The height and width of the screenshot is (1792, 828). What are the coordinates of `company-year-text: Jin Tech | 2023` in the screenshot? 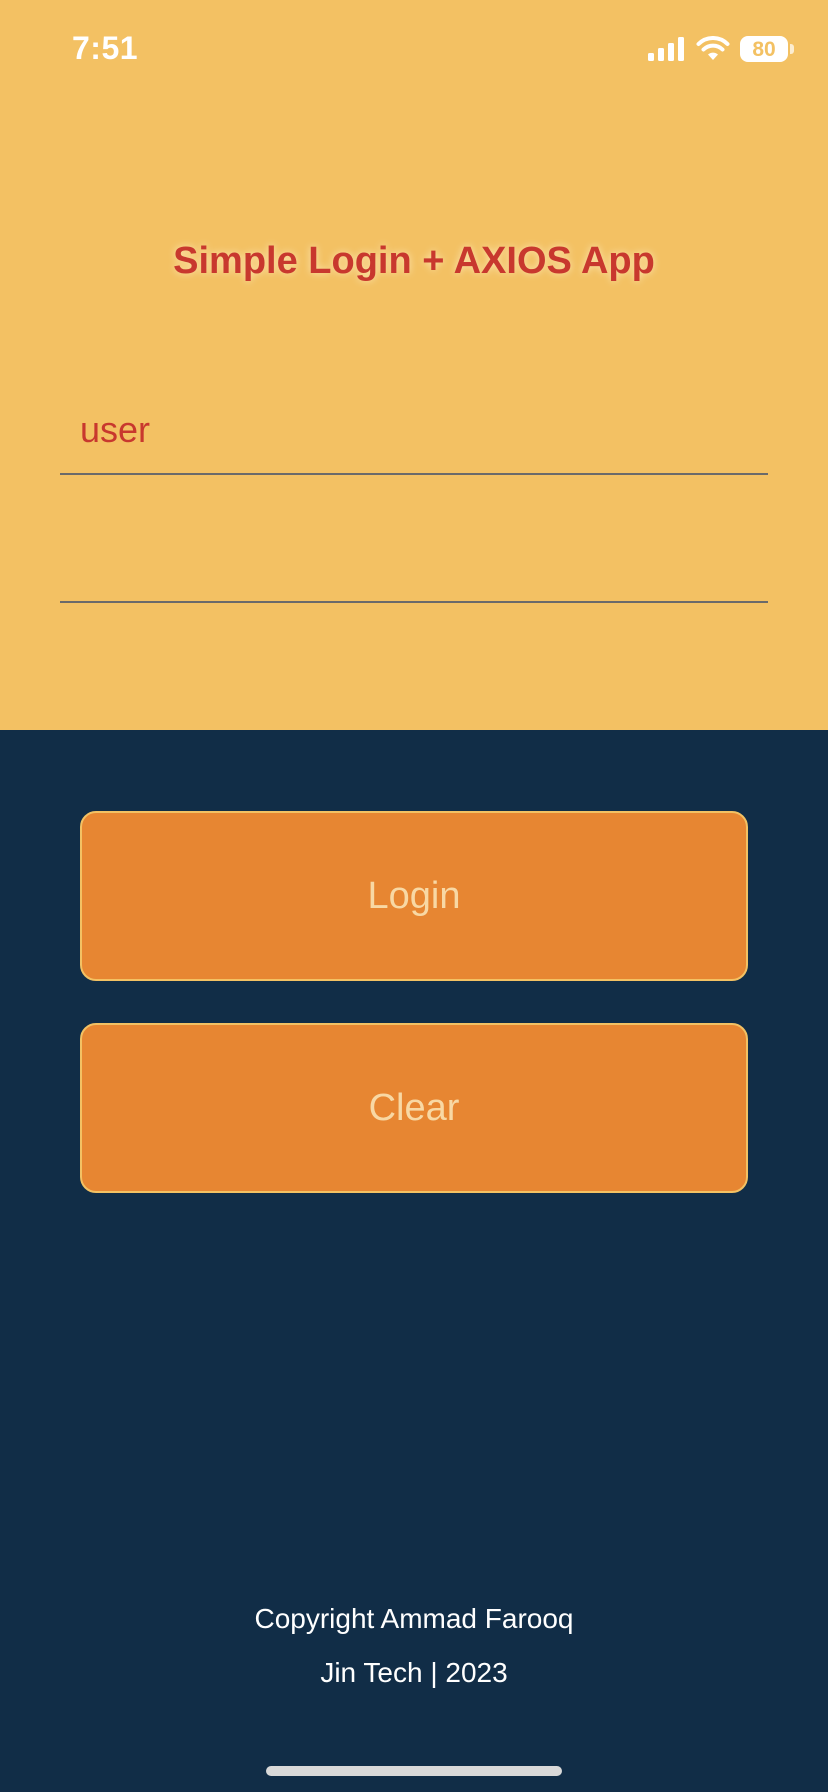 It's located at (414, 1672).